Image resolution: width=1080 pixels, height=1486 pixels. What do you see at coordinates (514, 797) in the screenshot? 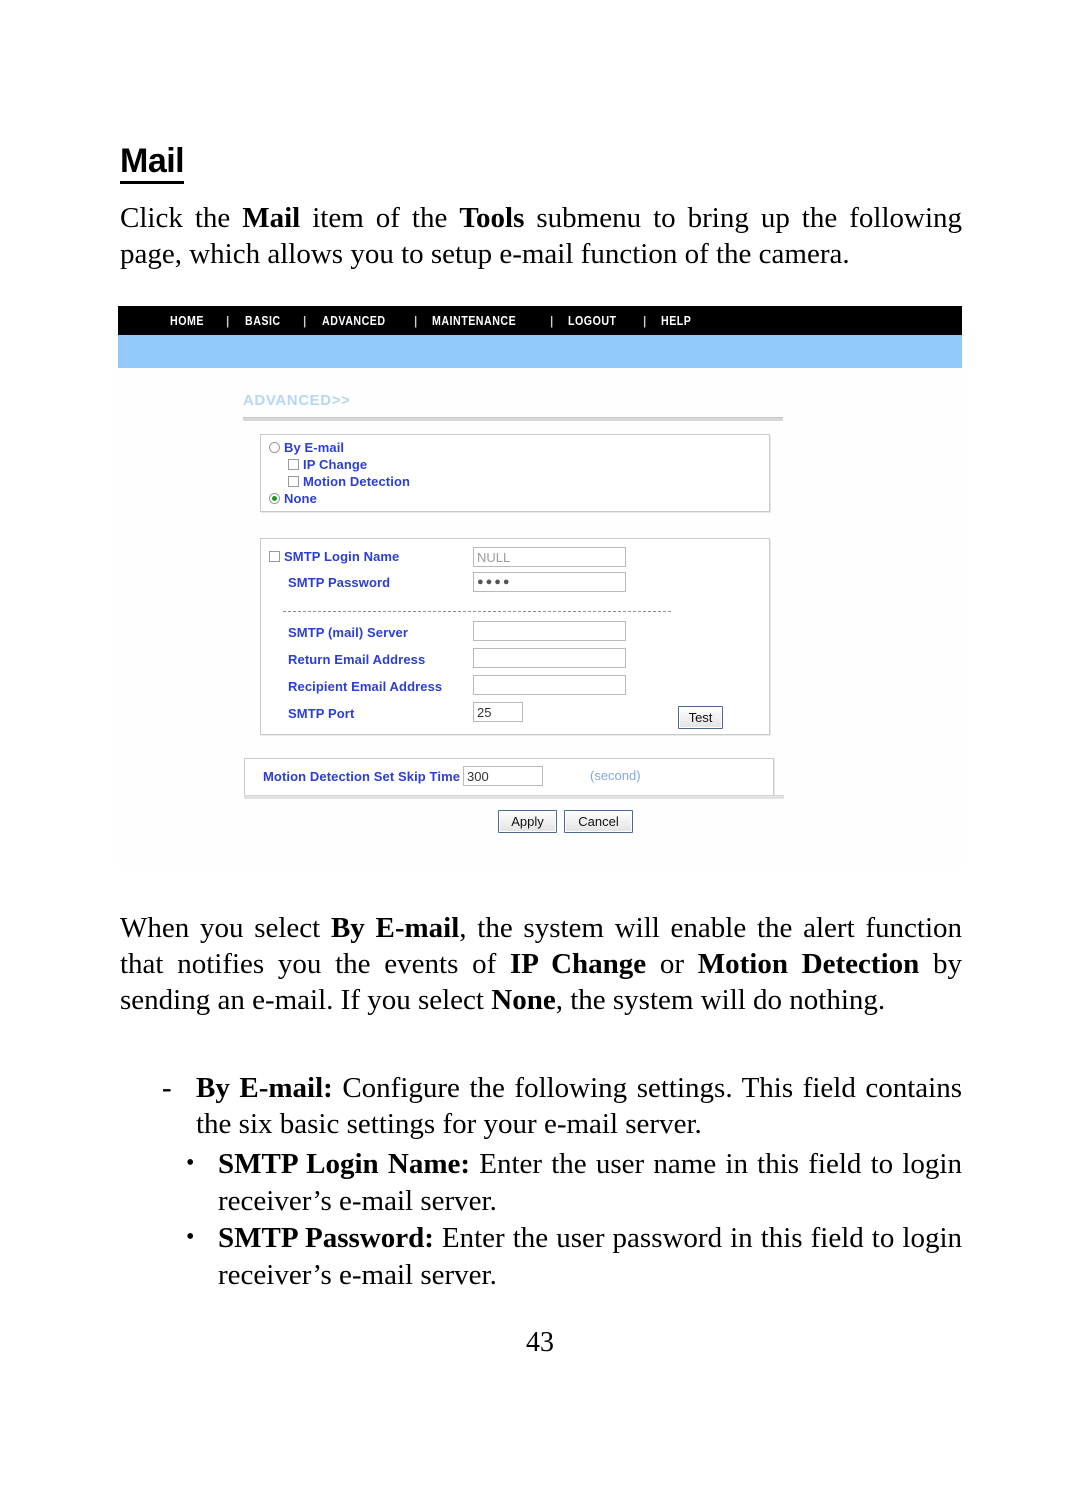
I see `skip-panel-divider` at bounding box center [514, 797].